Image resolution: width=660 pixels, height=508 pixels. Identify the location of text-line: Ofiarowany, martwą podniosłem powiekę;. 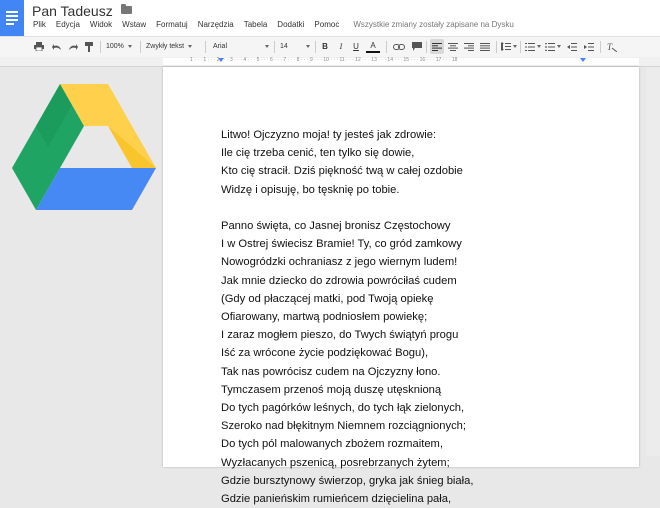
(347, 317).